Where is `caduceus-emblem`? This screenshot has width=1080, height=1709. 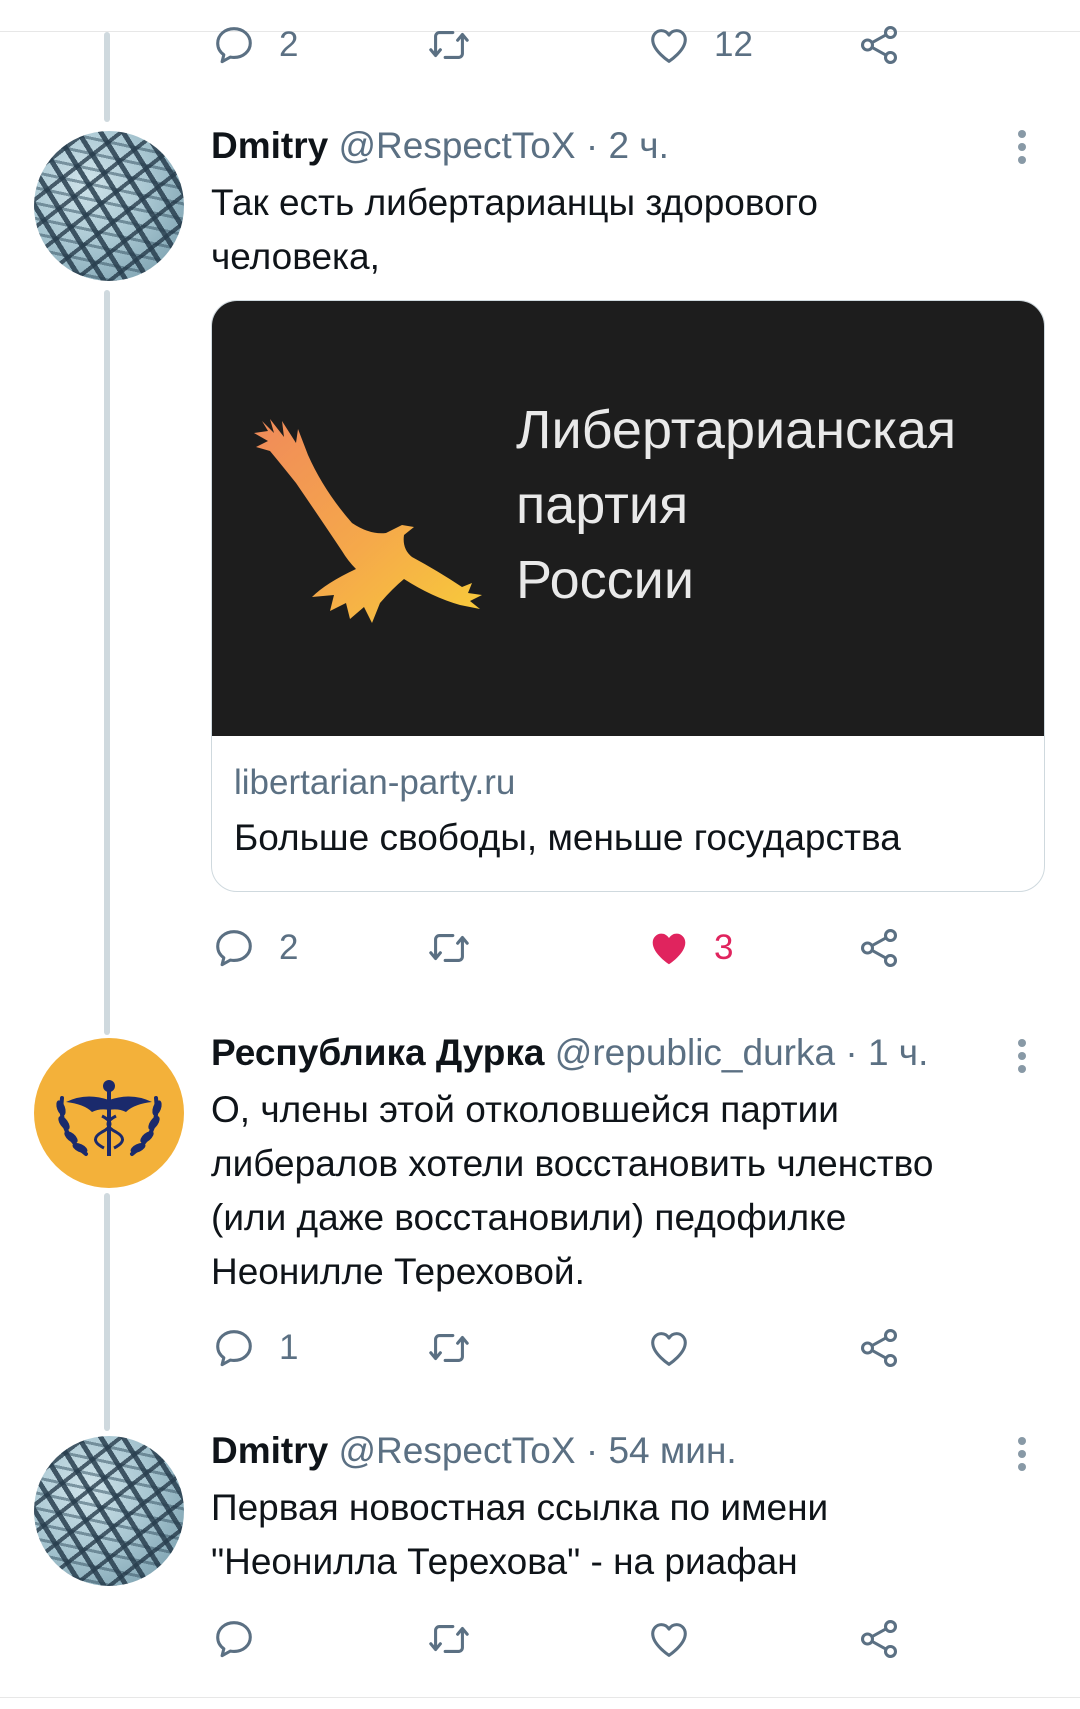
caduceus-emblem is located at coordinates (109, 1118).